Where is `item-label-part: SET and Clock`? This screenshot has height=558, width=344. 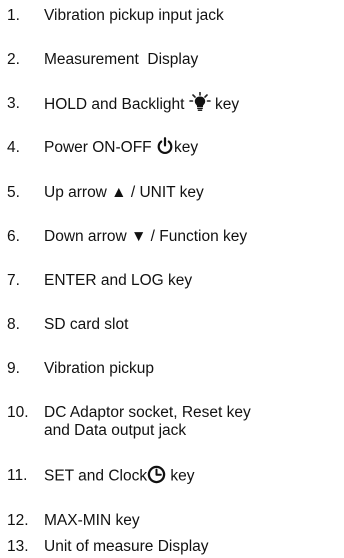 item-label-part: SET and Clock is located at coordinates (96, 476).